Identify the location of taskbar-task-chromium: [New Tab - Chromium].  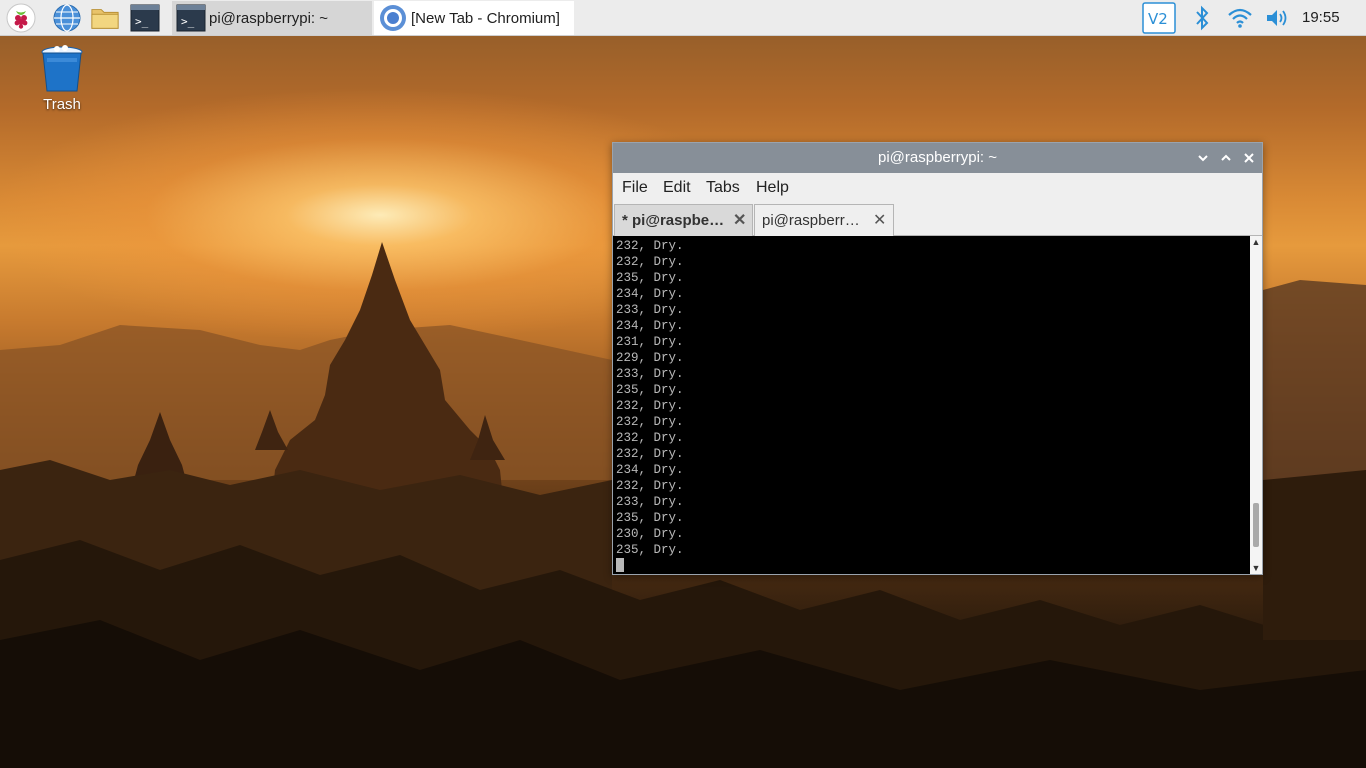
(474, 18).